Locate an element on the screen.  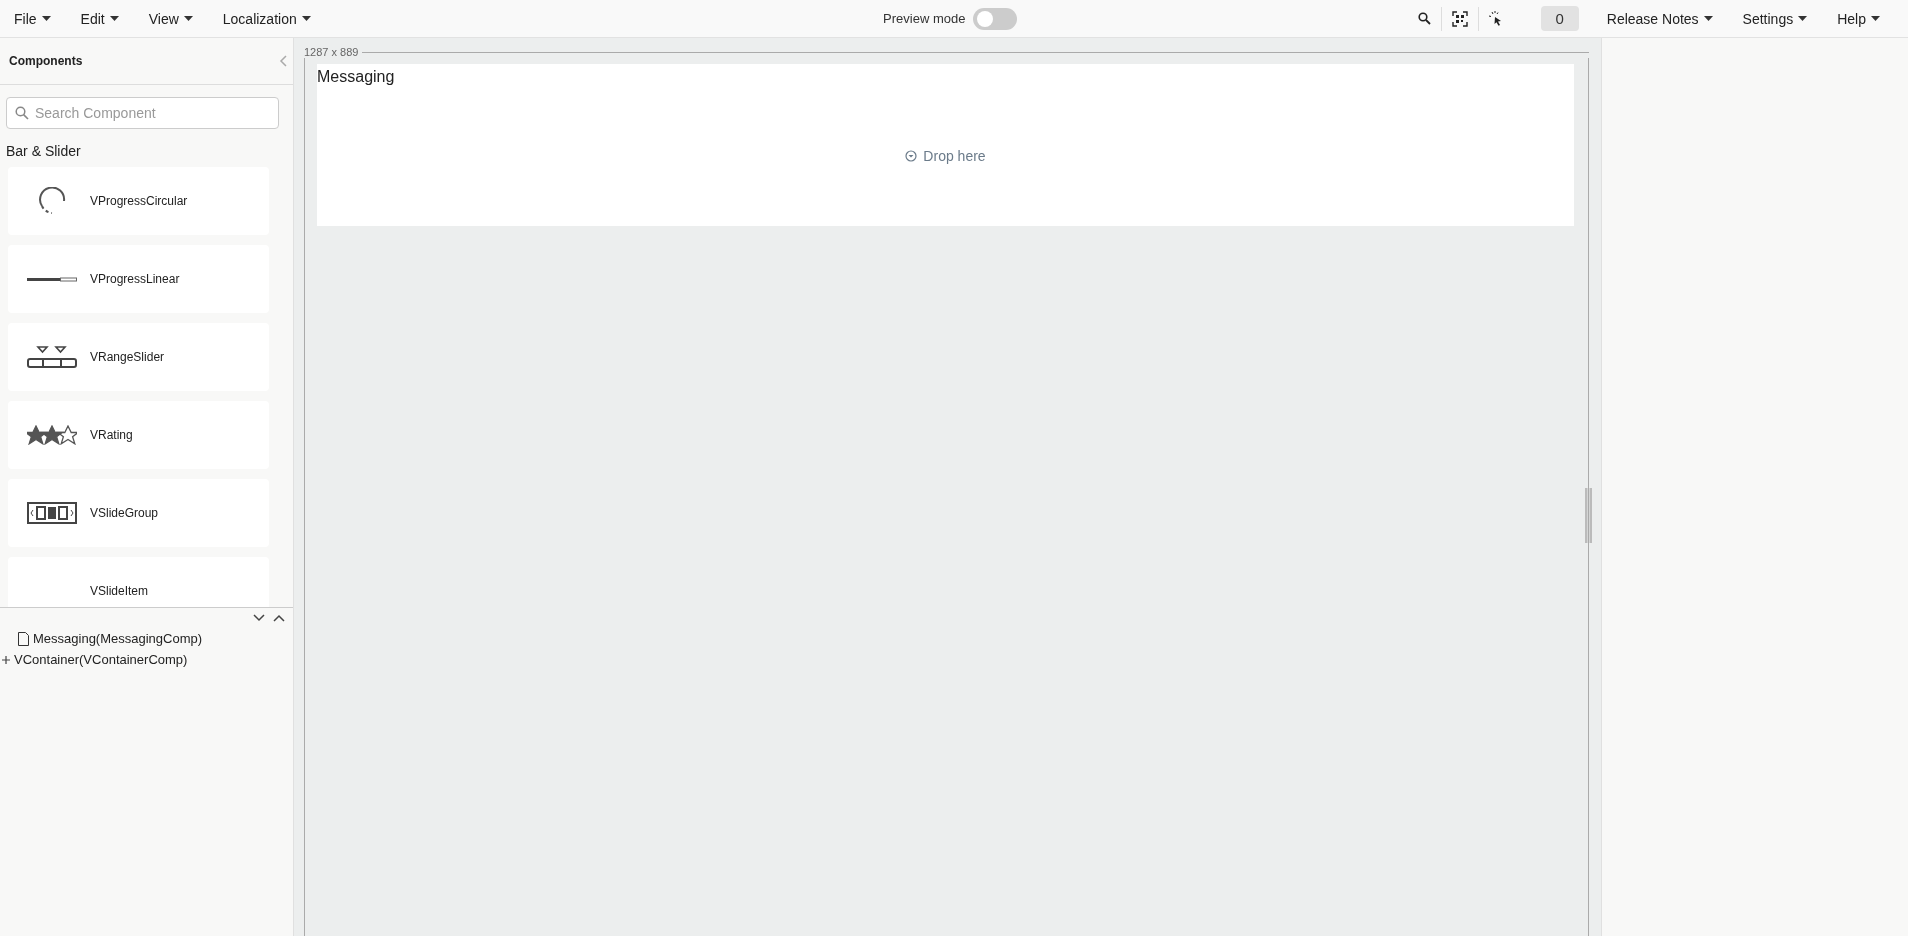
component-card: VSlideItem is located at coordinates (138, 582).